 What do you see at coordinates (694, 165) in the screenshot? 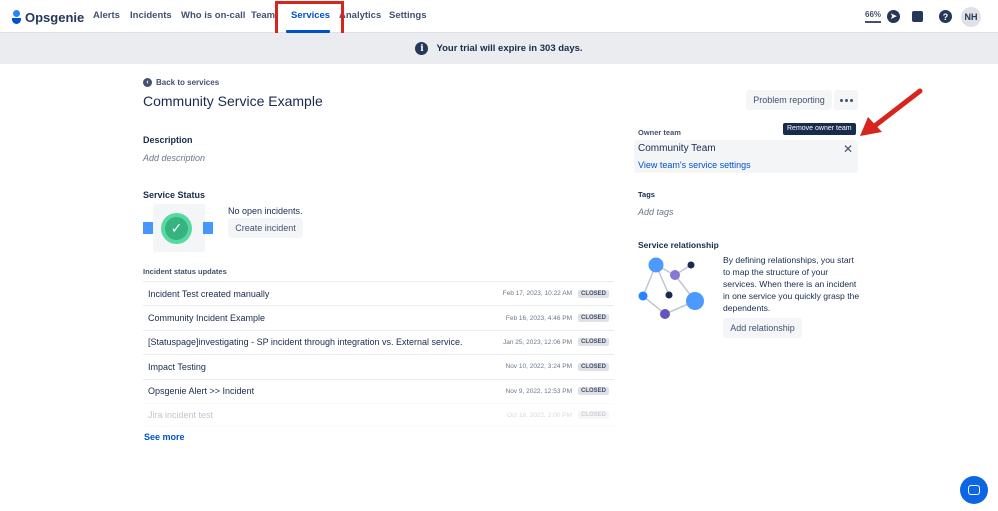
I see `view-team-service-settings-link: View team's service settings` at bounding box center [694, 165].